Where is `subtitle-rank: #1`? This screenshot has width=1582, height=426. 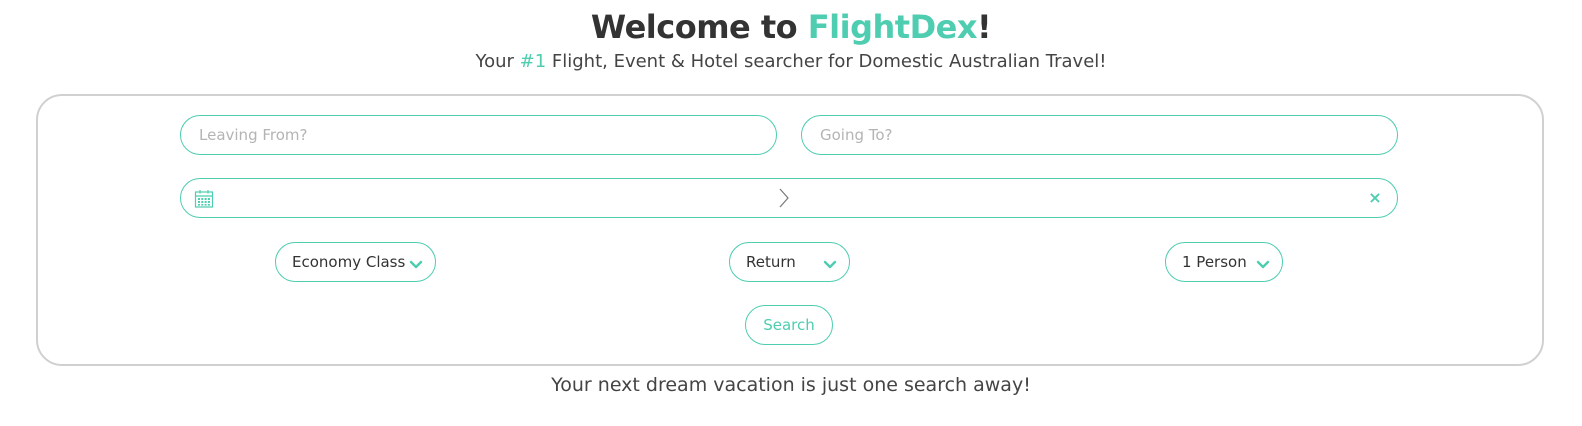
subtitle-rank: #1 is located at coordinates (533, 61).